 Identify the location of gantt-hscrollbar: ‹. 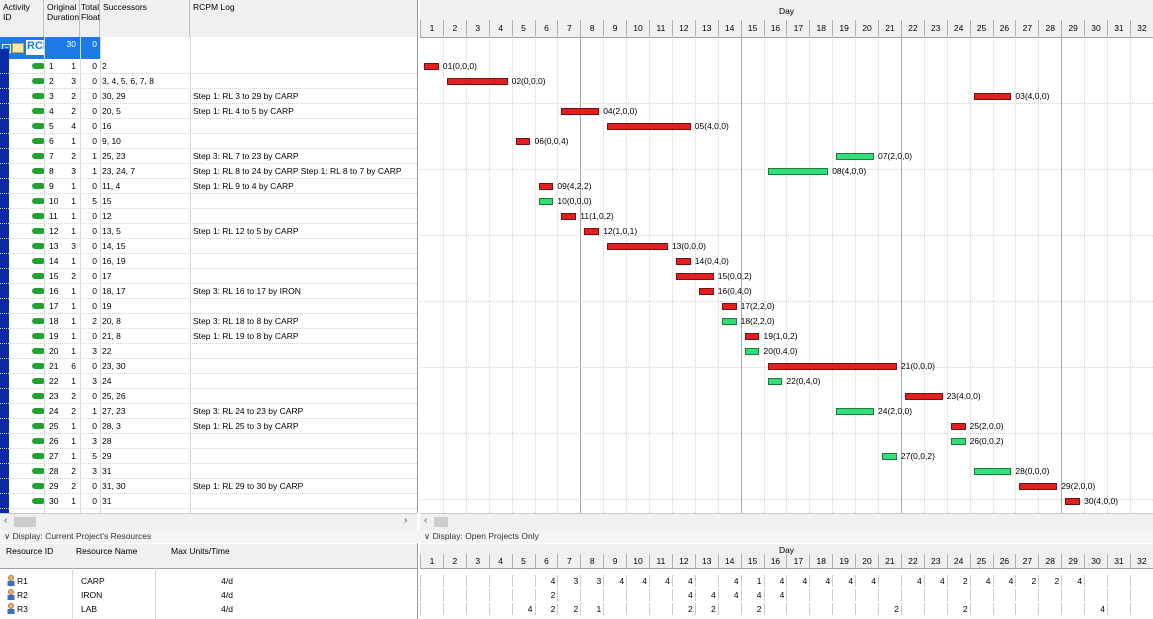
(786, 521).